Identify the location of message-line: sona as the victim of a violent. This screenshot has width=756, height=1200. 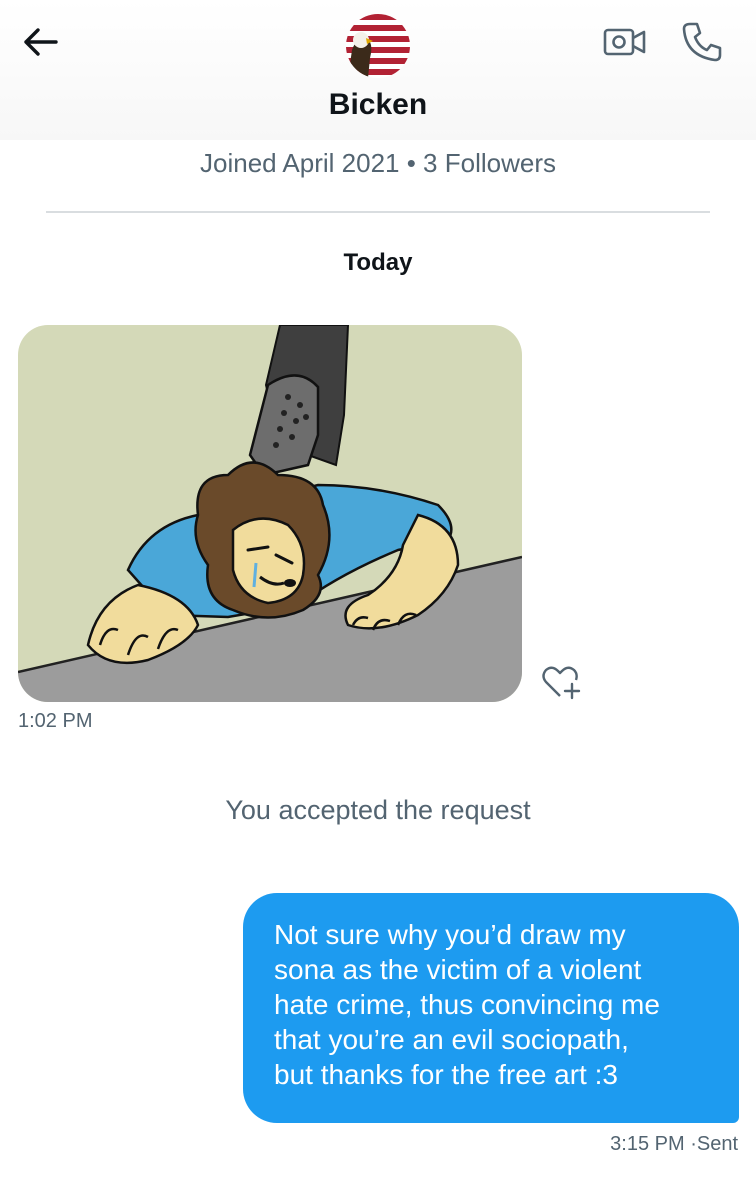
(458, 969).